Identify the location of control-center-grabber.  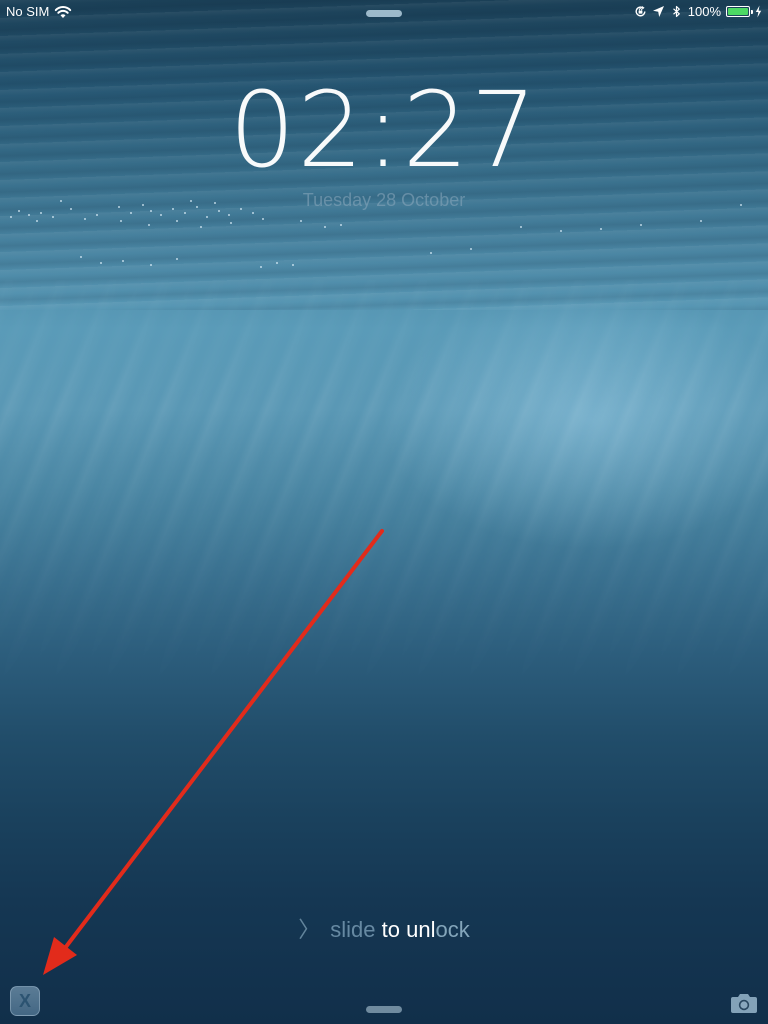
(384, 1009).